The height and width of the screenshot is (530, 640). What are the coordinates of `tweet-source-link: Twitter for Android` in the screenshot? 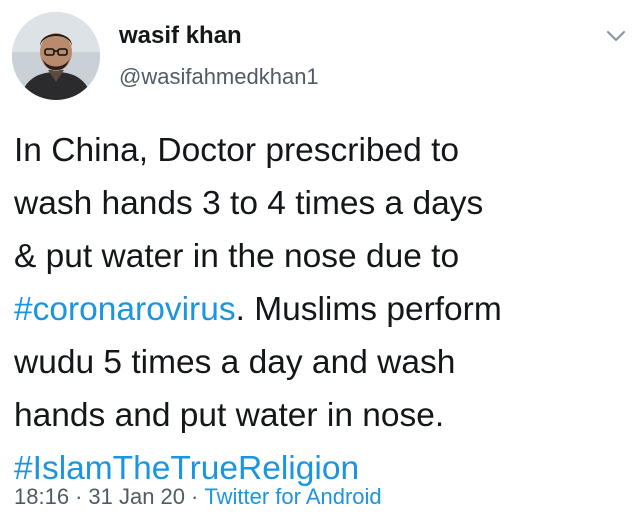 It's located at (292, 496).